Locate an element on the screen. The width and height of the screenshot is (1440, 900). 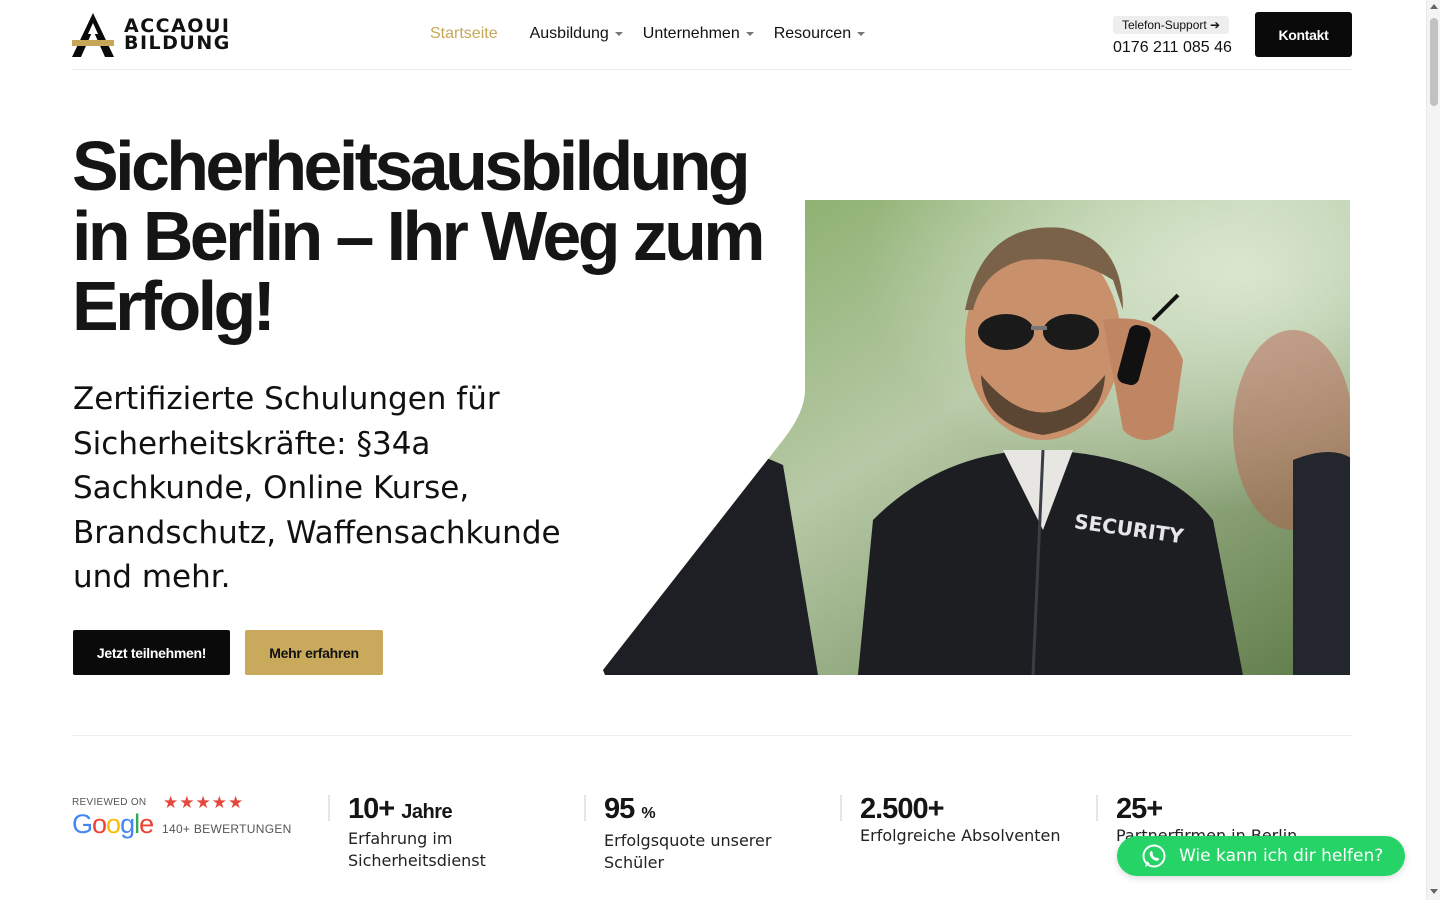
support-badge: Telefon-Support ➔ is located at coordinates (1171, 25).